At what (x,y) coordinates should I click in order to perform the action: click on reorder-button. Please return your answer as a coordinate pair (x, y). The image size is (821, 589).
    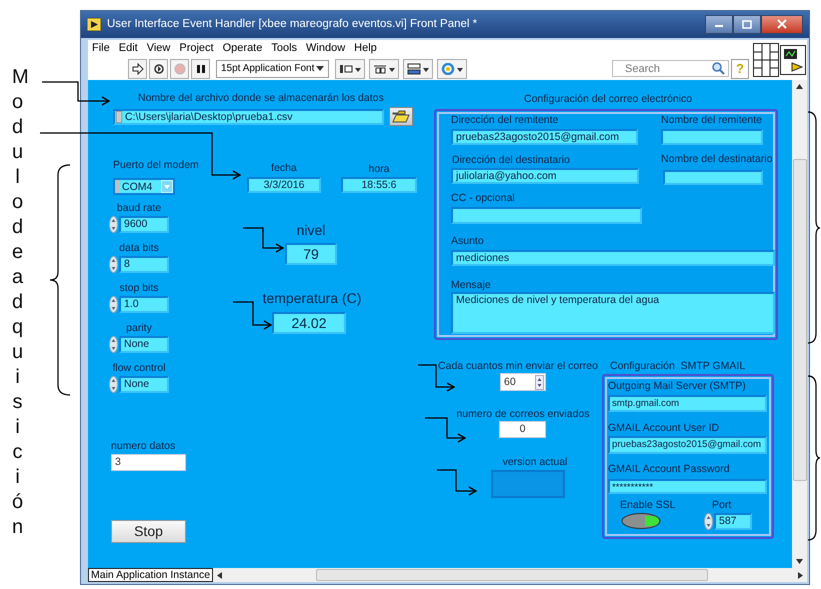
    Looking at the image, I should click on (452, 68).